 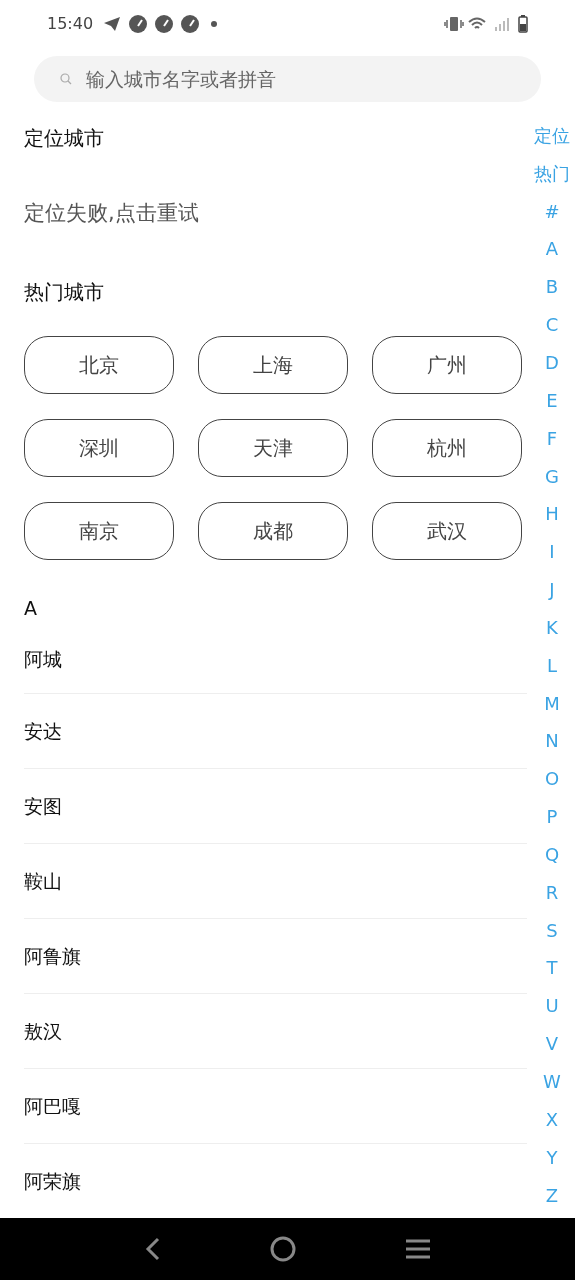 What do you see at coordinates (282, 1249) in the screenshot?
I see `home-icon` at bounding box center [282, 1249].